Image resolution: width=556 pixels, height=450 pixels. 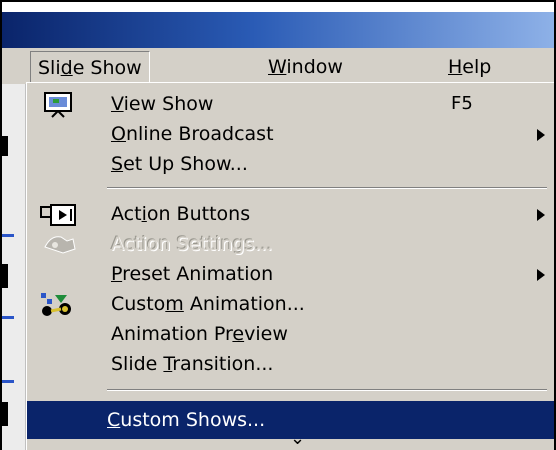 I want to click on menu-item-label: Online Broadcast, so click(x=192, y=134).